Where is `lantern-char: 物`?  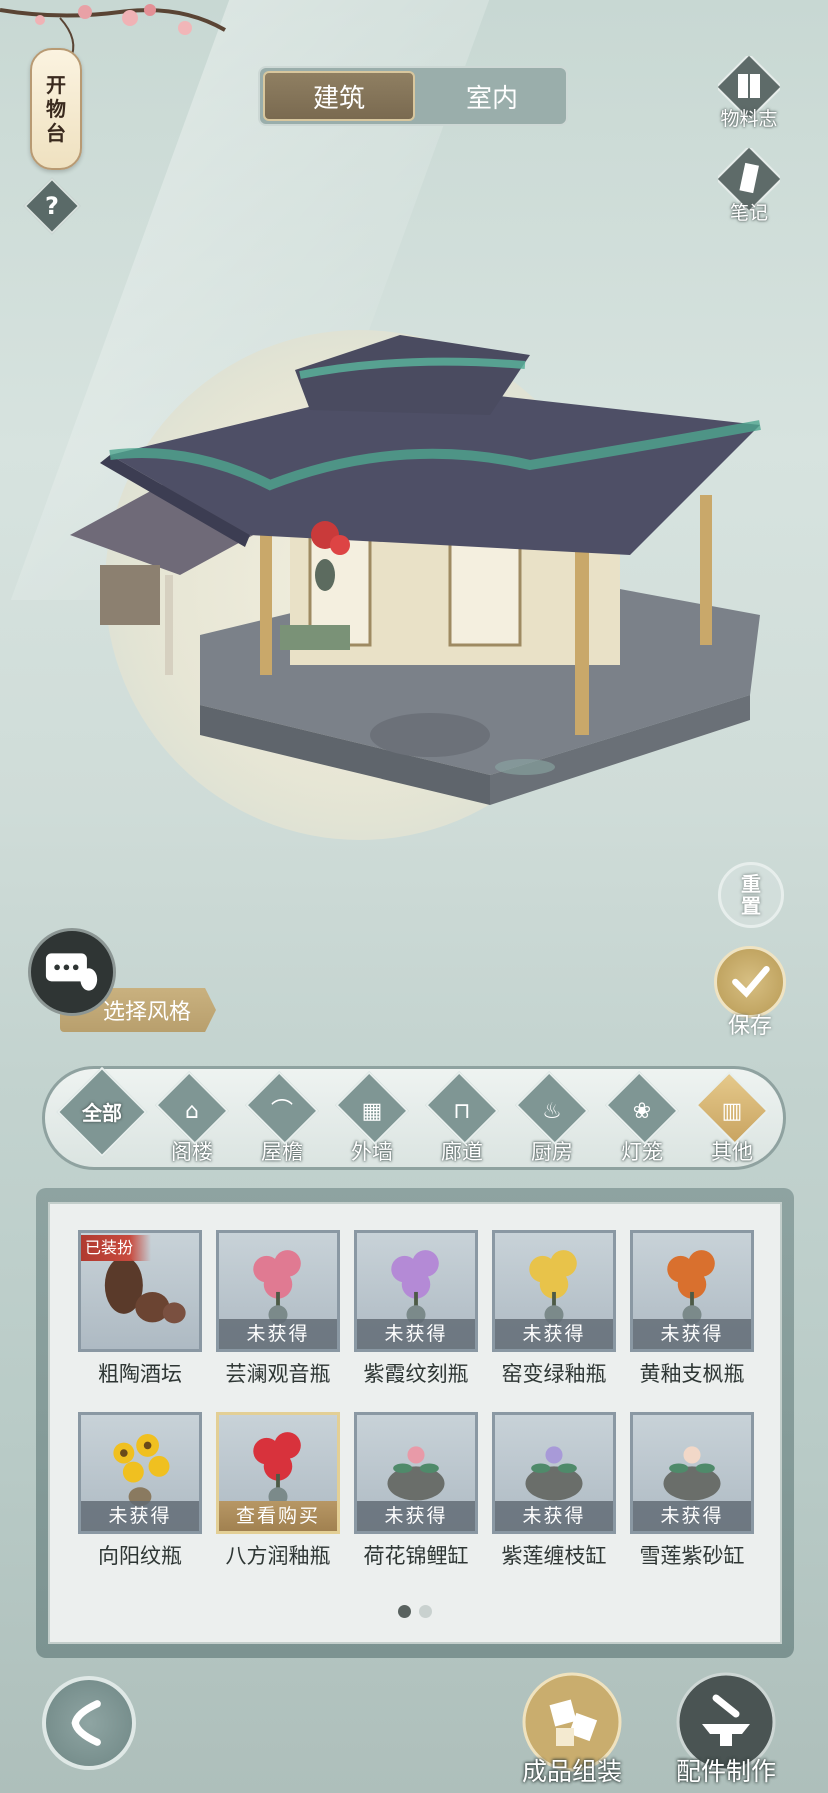
lantern-char: 物 is located at coordinates (56, 109).